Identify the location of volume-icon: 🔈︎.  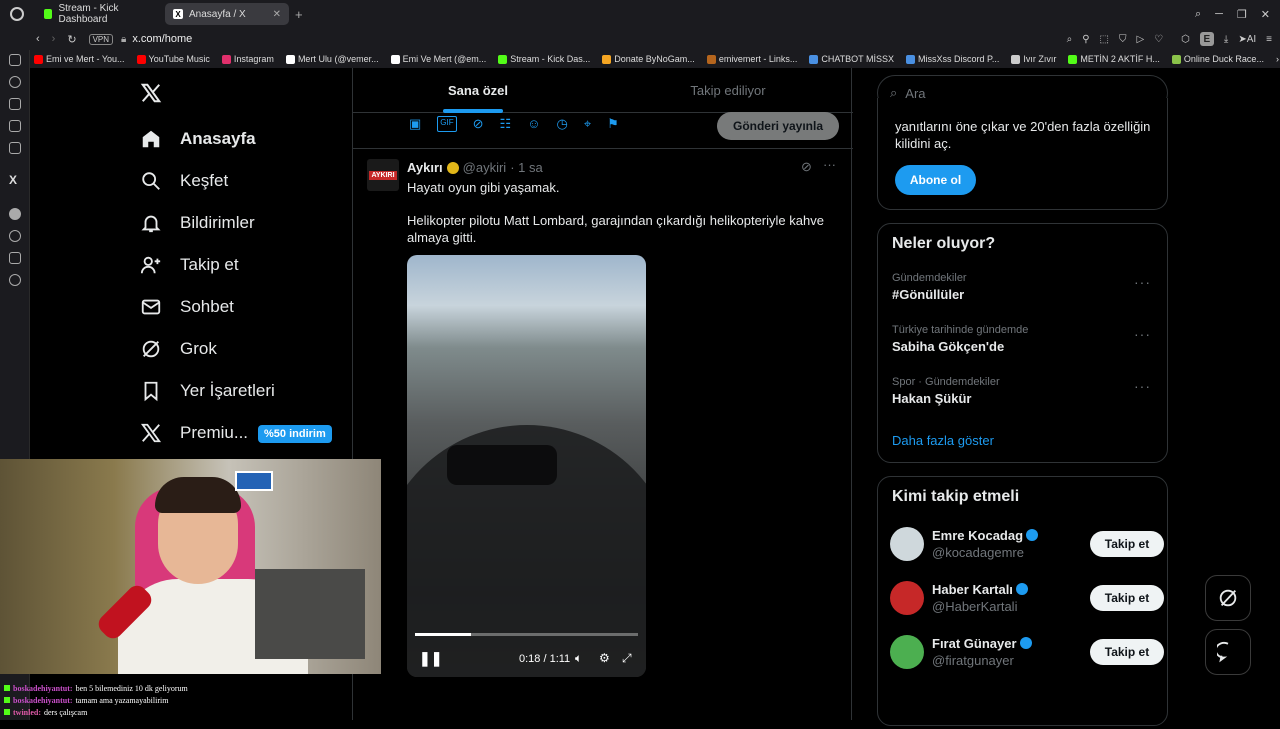
(578, 658).